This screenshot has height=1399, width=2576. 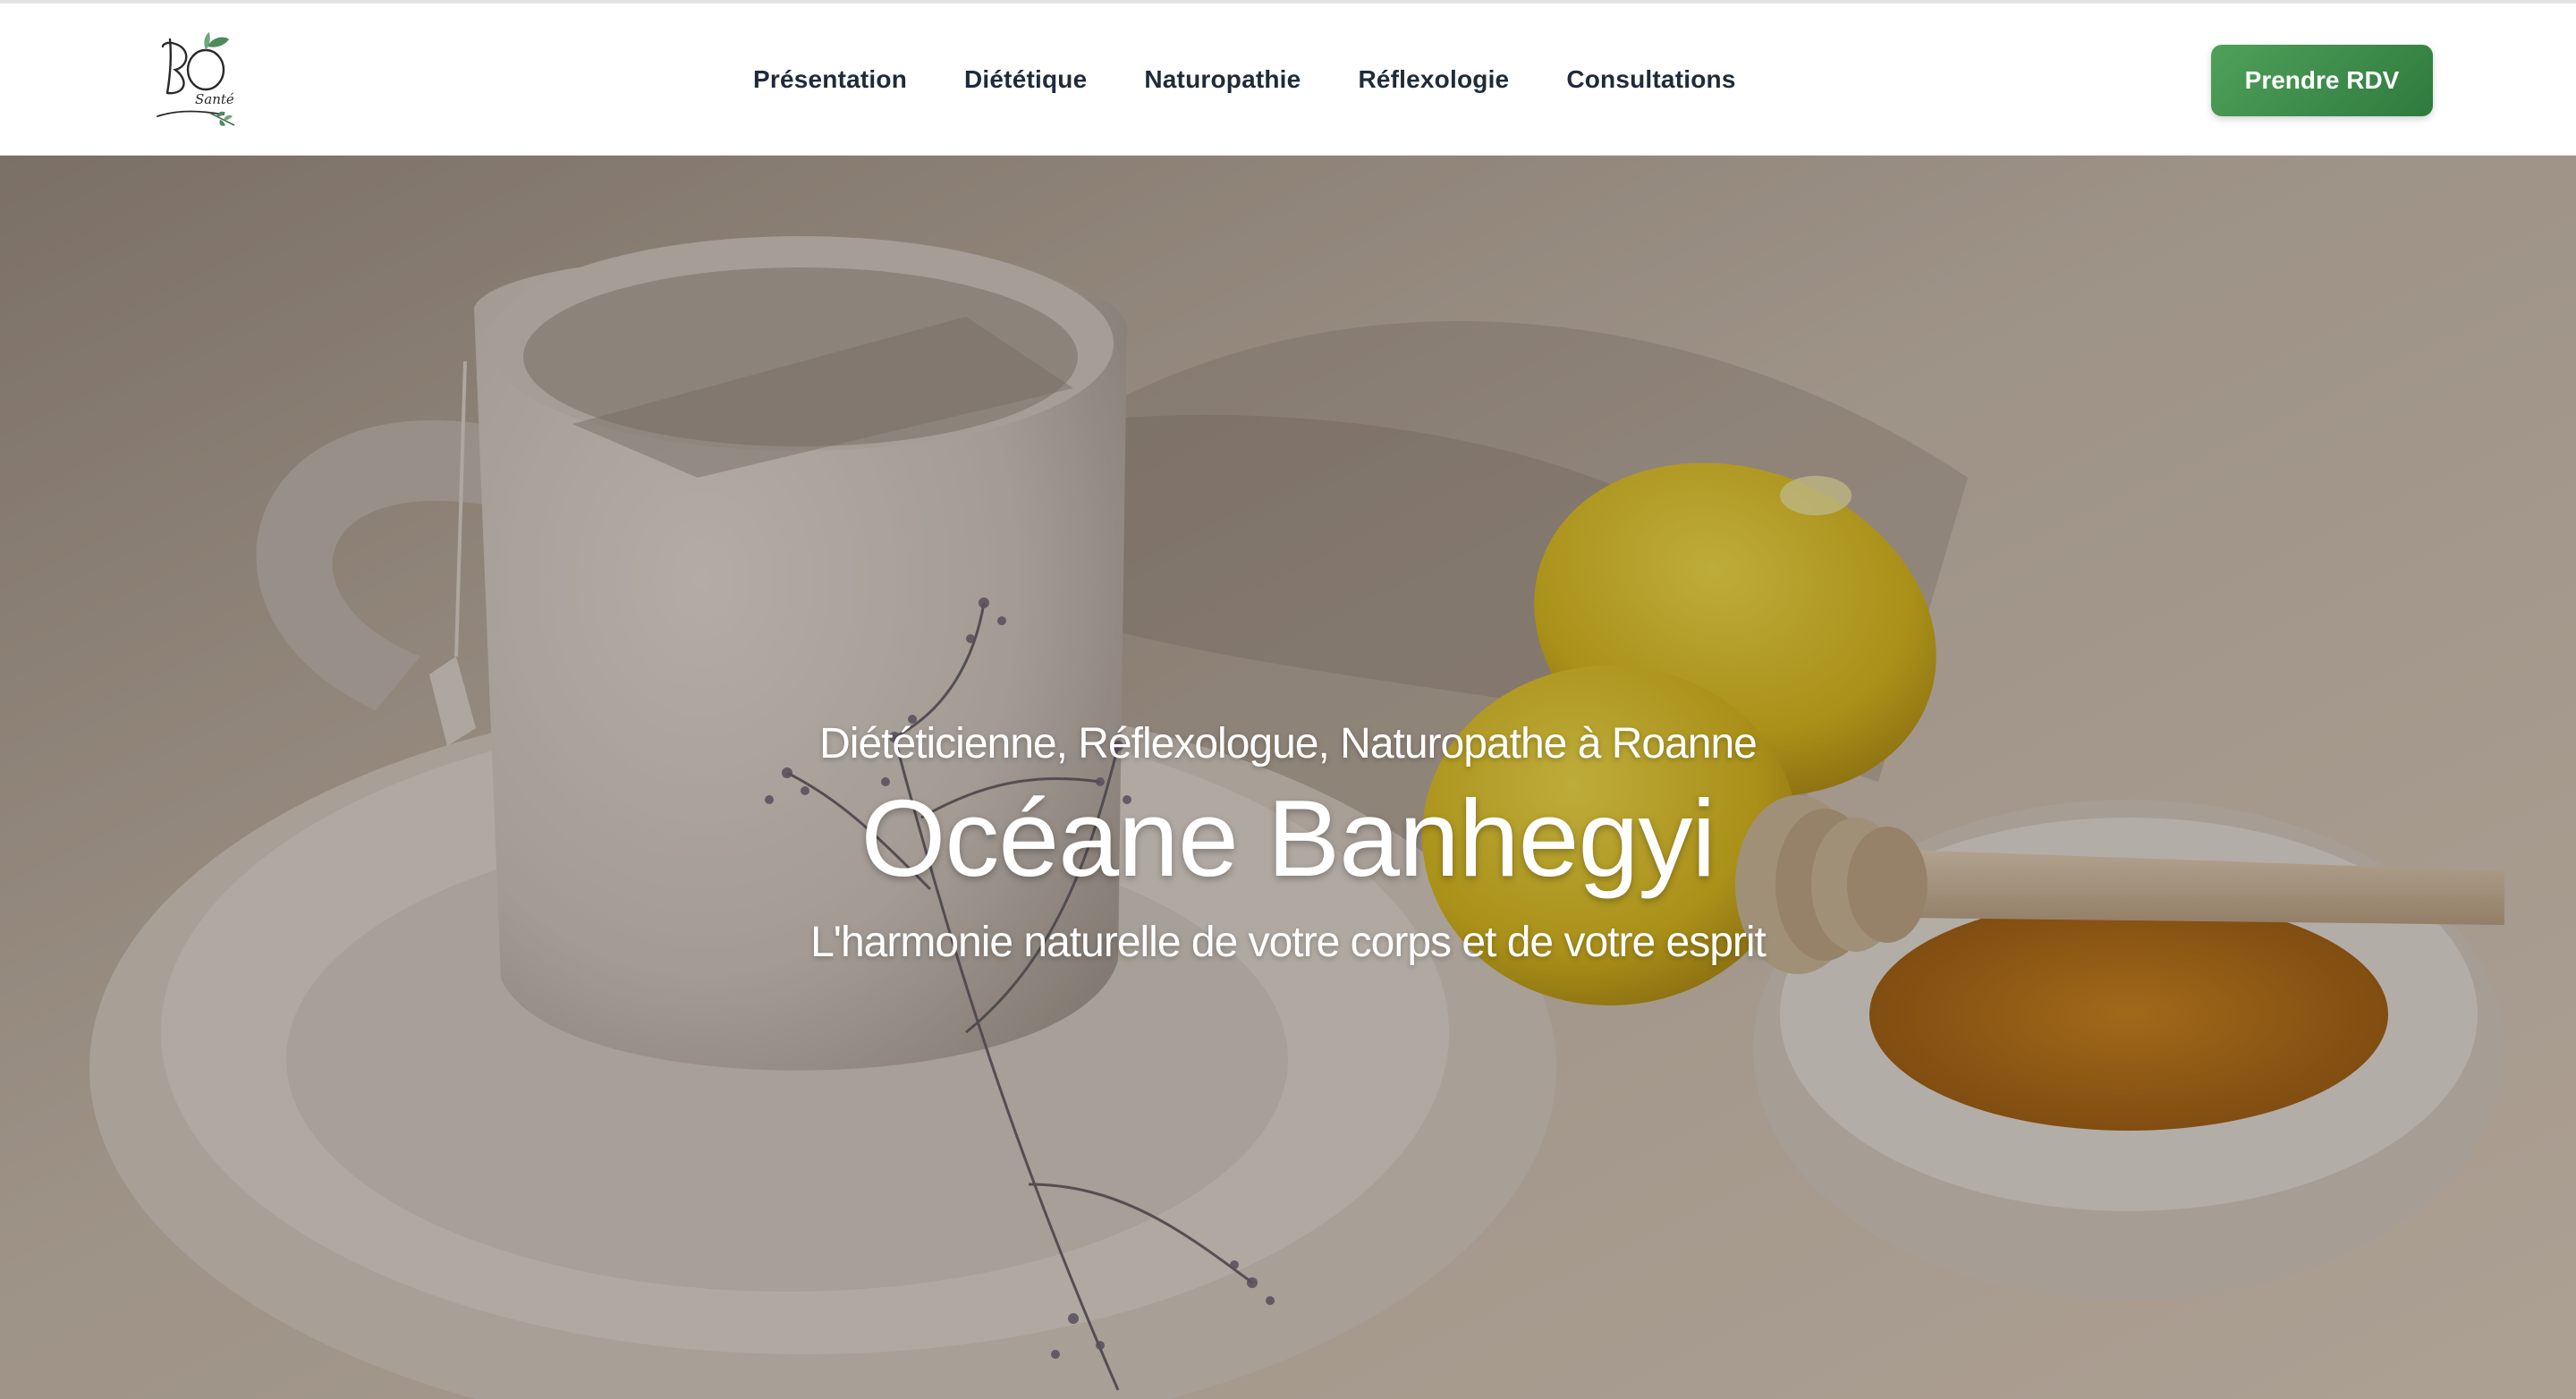 I want to click on nav-item-consultations: Consultations, so click(x=1650, y=79).